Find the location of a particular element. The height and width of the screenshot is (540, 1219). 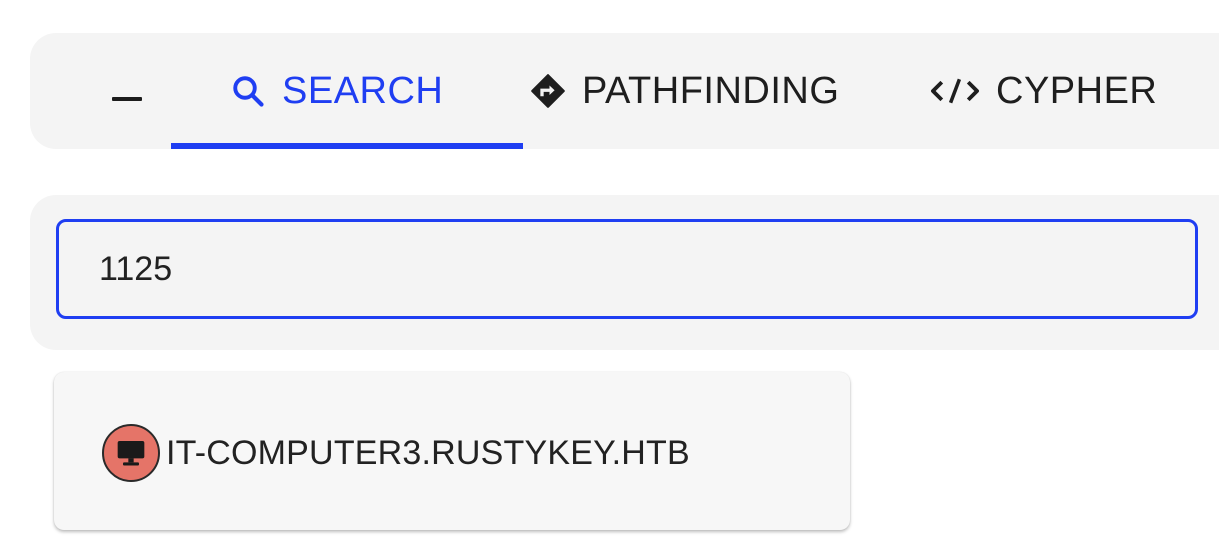

search-result-item: IT-COMPUTER3.RUSTYKEY.HTB is located at coordinates (396, 453).